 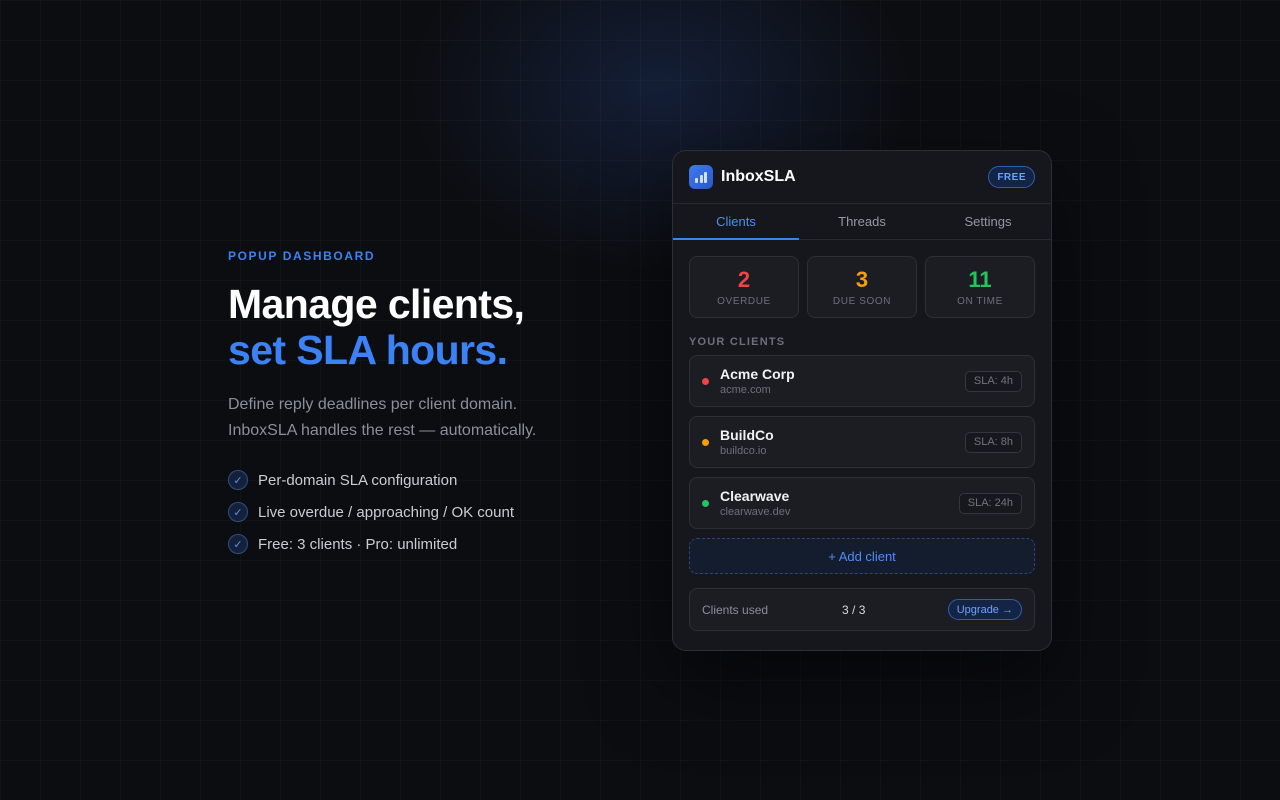 What do you see at coordinates (854, 609) in the screenshot?
I see `usage-count: 3 / 3` at bounding box center [854, 609].